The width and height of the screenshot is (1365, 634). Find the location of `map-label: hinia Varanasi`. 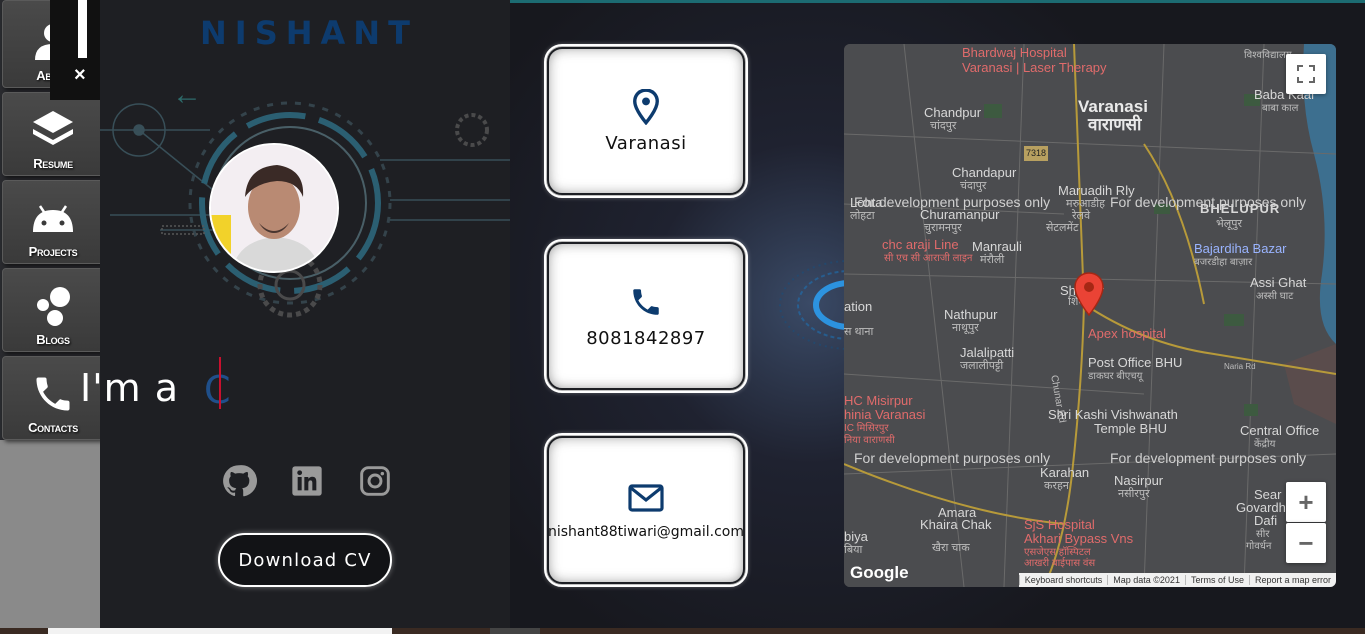

map-label: hinia Varanasi is located at coordinates (885, 414).